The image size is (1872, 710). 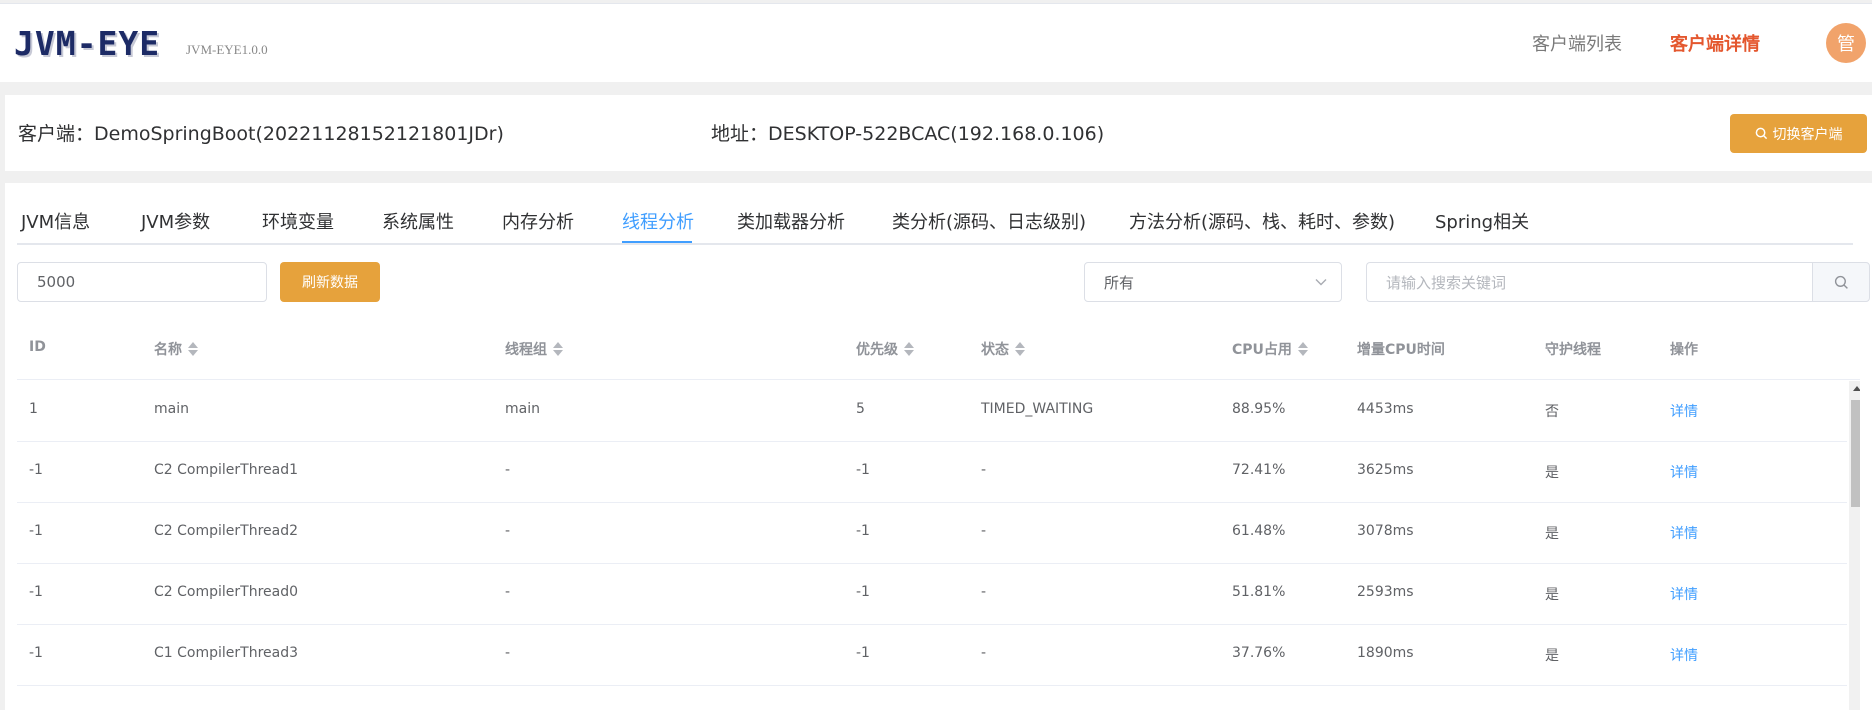 I want to click on scrollbar-thumb, so click(x=1855, y=453).